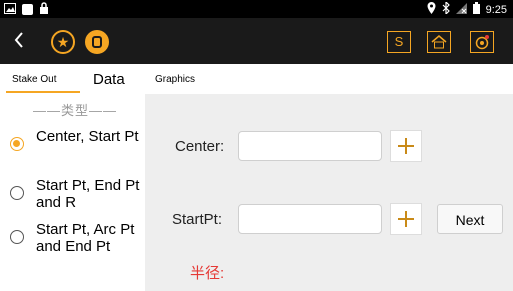  I want to click on startpt-input, so click(310, 219).